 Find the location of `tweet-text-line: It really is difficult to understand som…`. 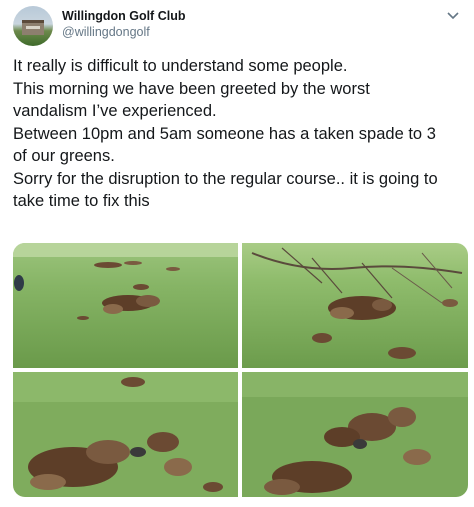

tweet-text-line: It really is difficult to understand som… is located at coordinates (180, 66).